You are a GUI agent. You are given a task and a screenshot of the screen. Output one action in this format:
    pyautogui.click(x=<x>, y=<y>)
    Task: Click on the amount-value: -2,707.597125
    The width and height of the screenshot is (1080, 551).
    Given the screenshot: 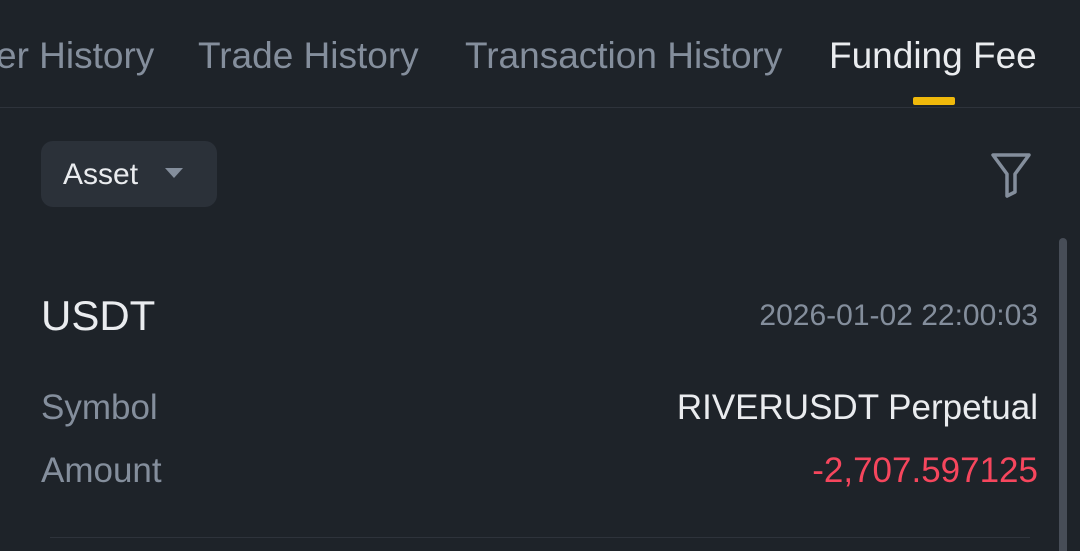 What is the action you would take?
    pyautogui.click(x=925, y=470)
    